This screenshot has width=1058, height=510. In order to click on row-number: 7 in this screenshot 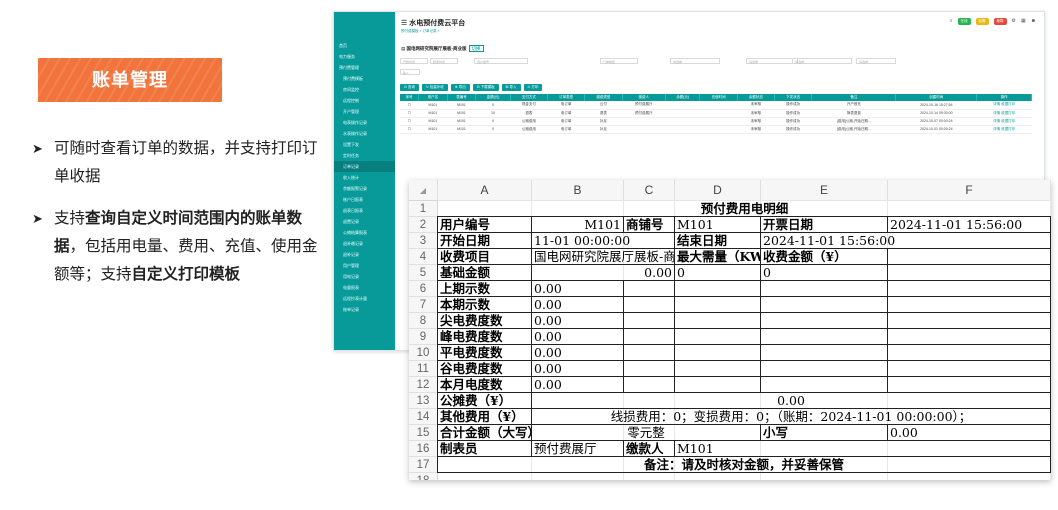, I will do `click(423, 305)`.